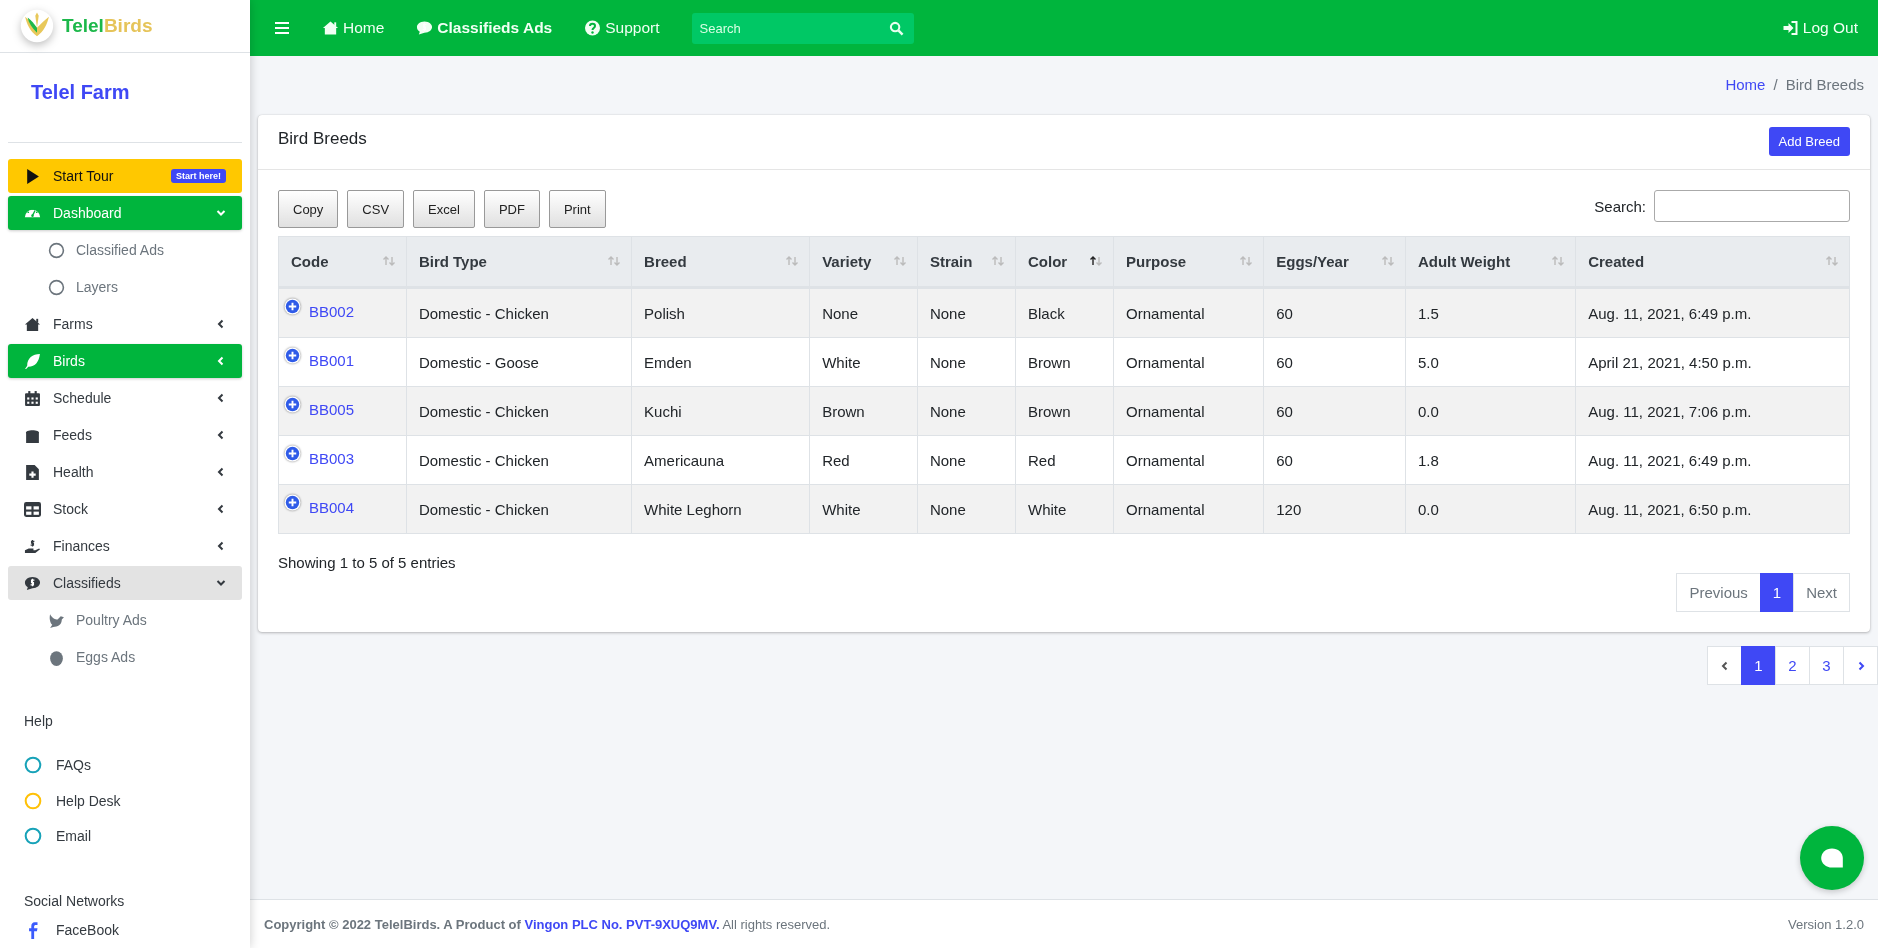  I want to click on play-icon, so click(32, 176).